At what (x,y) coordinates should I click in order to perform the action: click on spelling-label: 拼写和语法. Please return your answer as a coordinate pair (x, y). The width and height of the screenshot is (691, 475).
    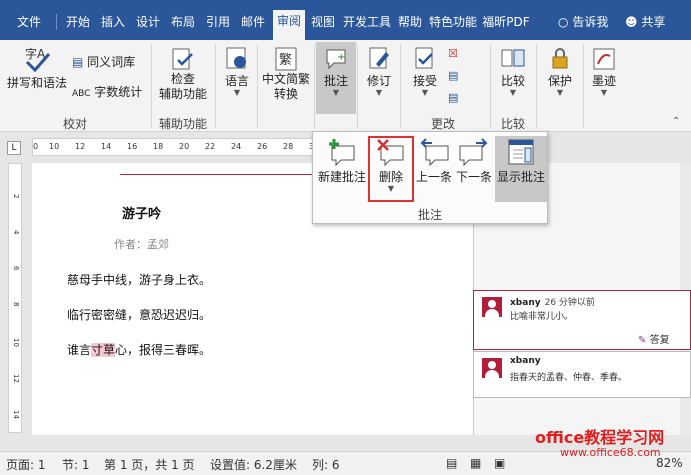
    Looking at the image, I should click on (36, 83).